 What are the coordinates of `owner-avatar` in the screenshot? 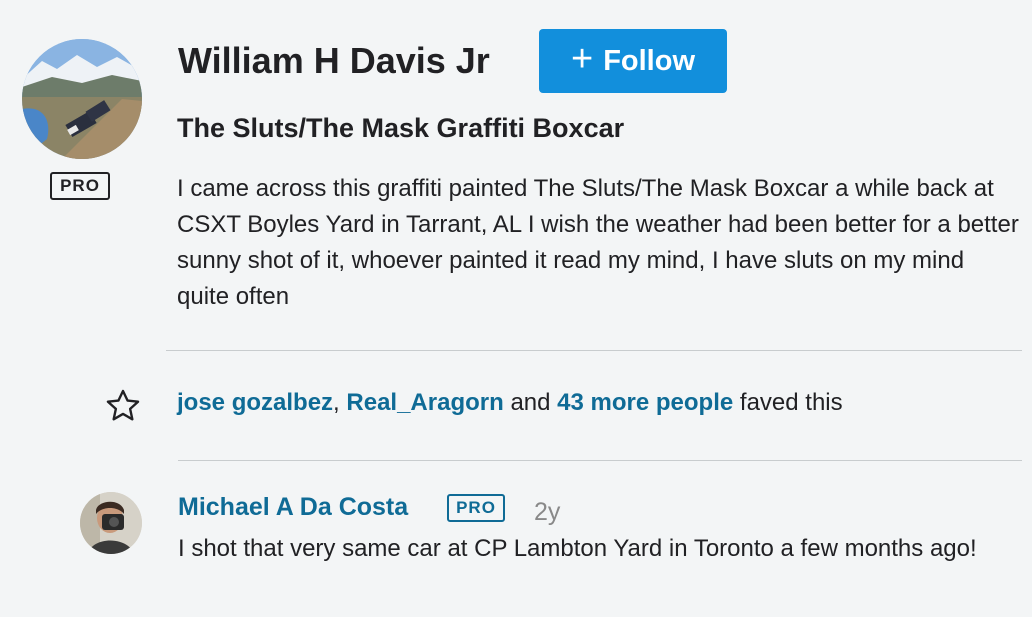 It's located at (82, 99).